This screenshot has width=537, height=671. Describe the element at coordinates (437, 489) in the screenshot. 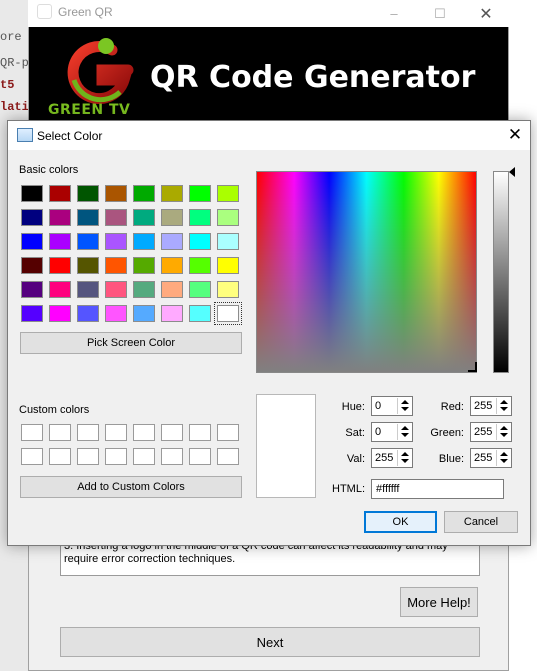

I see `html-color-input: #ffffff` at that location.